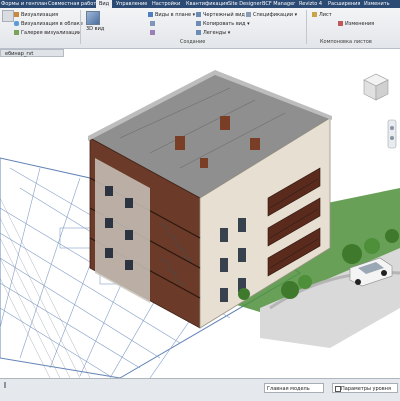 This screenshot has height=401, width=400. I want to click on drafting-view-icon, so click(198, 14).